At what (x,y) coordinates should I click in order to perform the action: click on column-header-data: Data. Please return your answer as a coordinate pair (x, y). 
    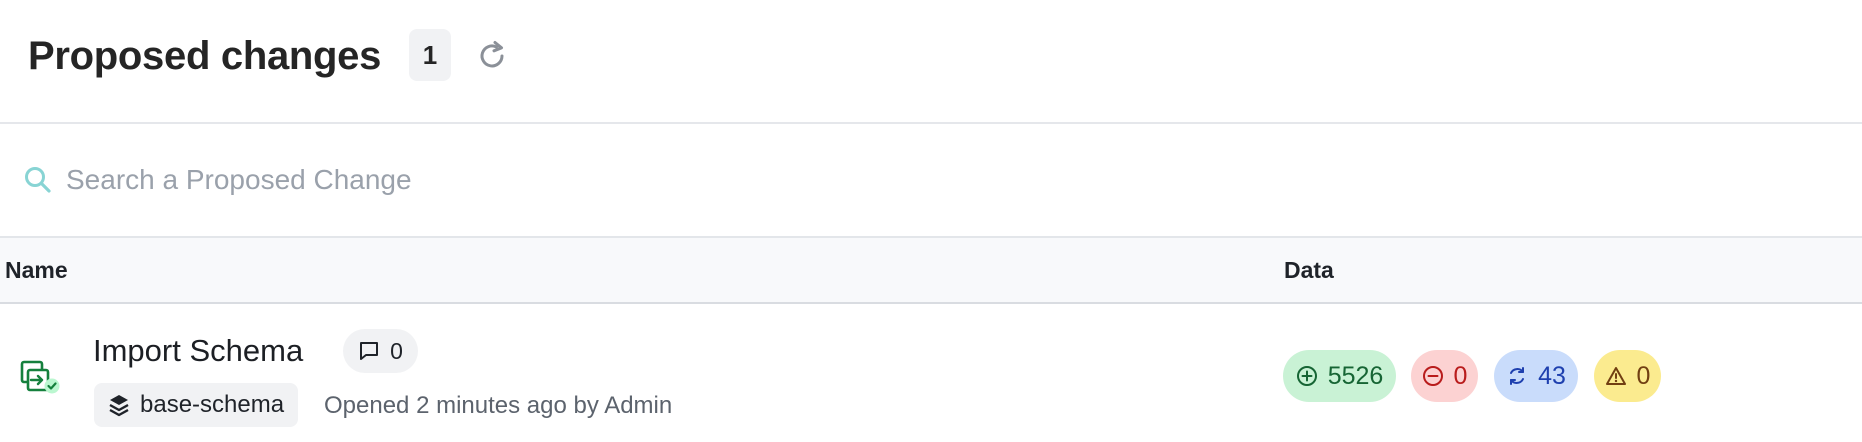
    Looking at the image, I should click on (1309, 270).